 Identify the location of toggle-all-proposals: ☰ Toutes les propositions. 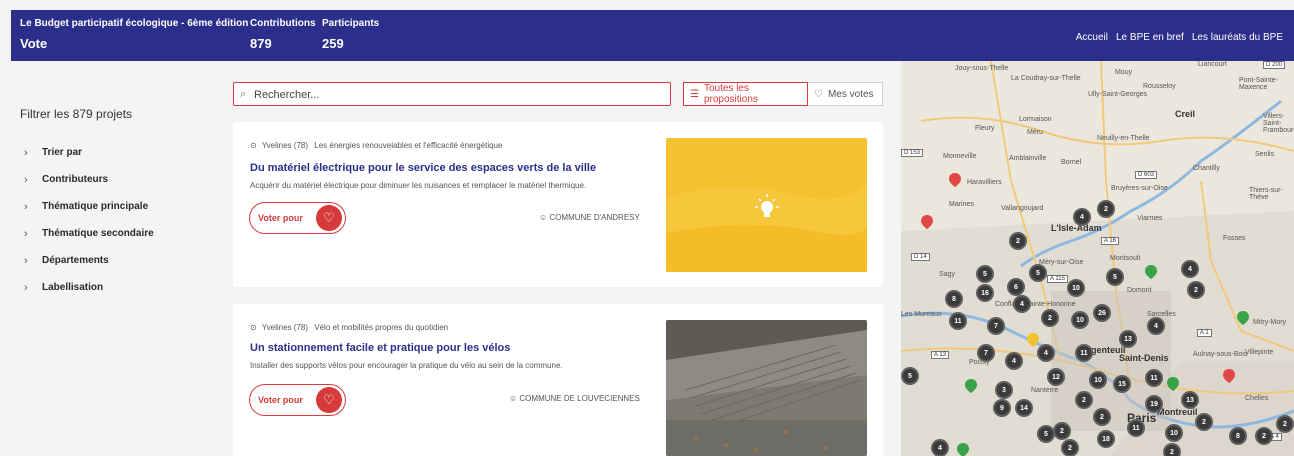
(745, 94).